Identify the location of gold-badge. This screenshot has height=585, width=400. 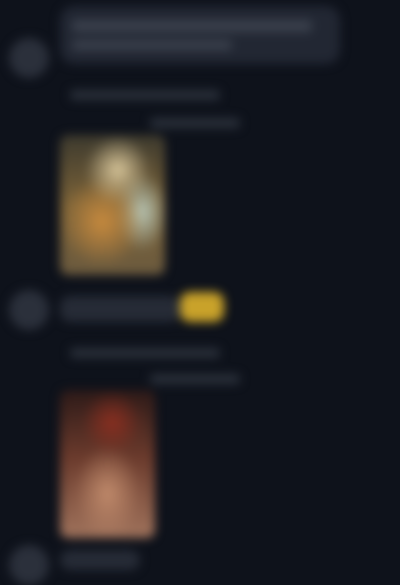
(202, 307).